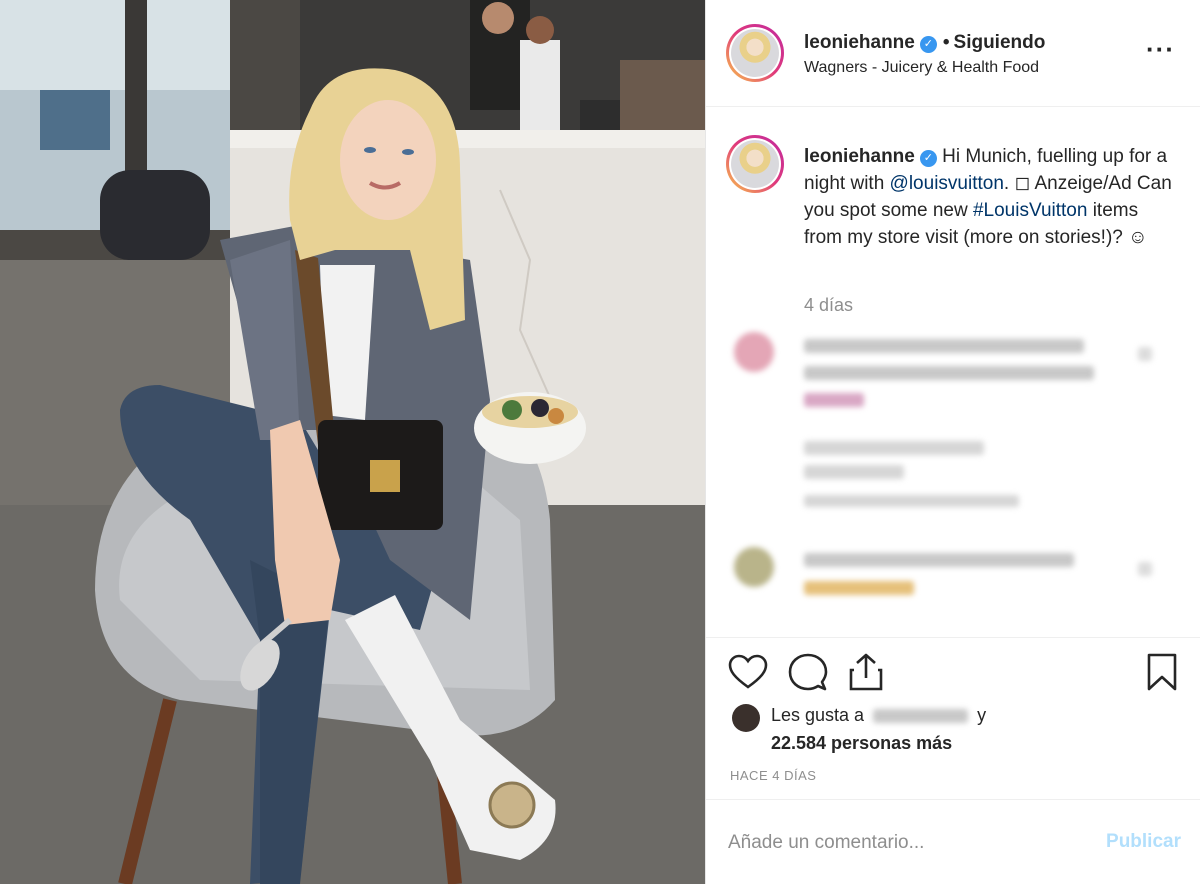 This screenshot has height=884, width=1200. What do you see at coordinates (1030, 210) in the screenshot?
I see `hashtag-link: #LouisVuitton` at bounding box center [1030, 210].